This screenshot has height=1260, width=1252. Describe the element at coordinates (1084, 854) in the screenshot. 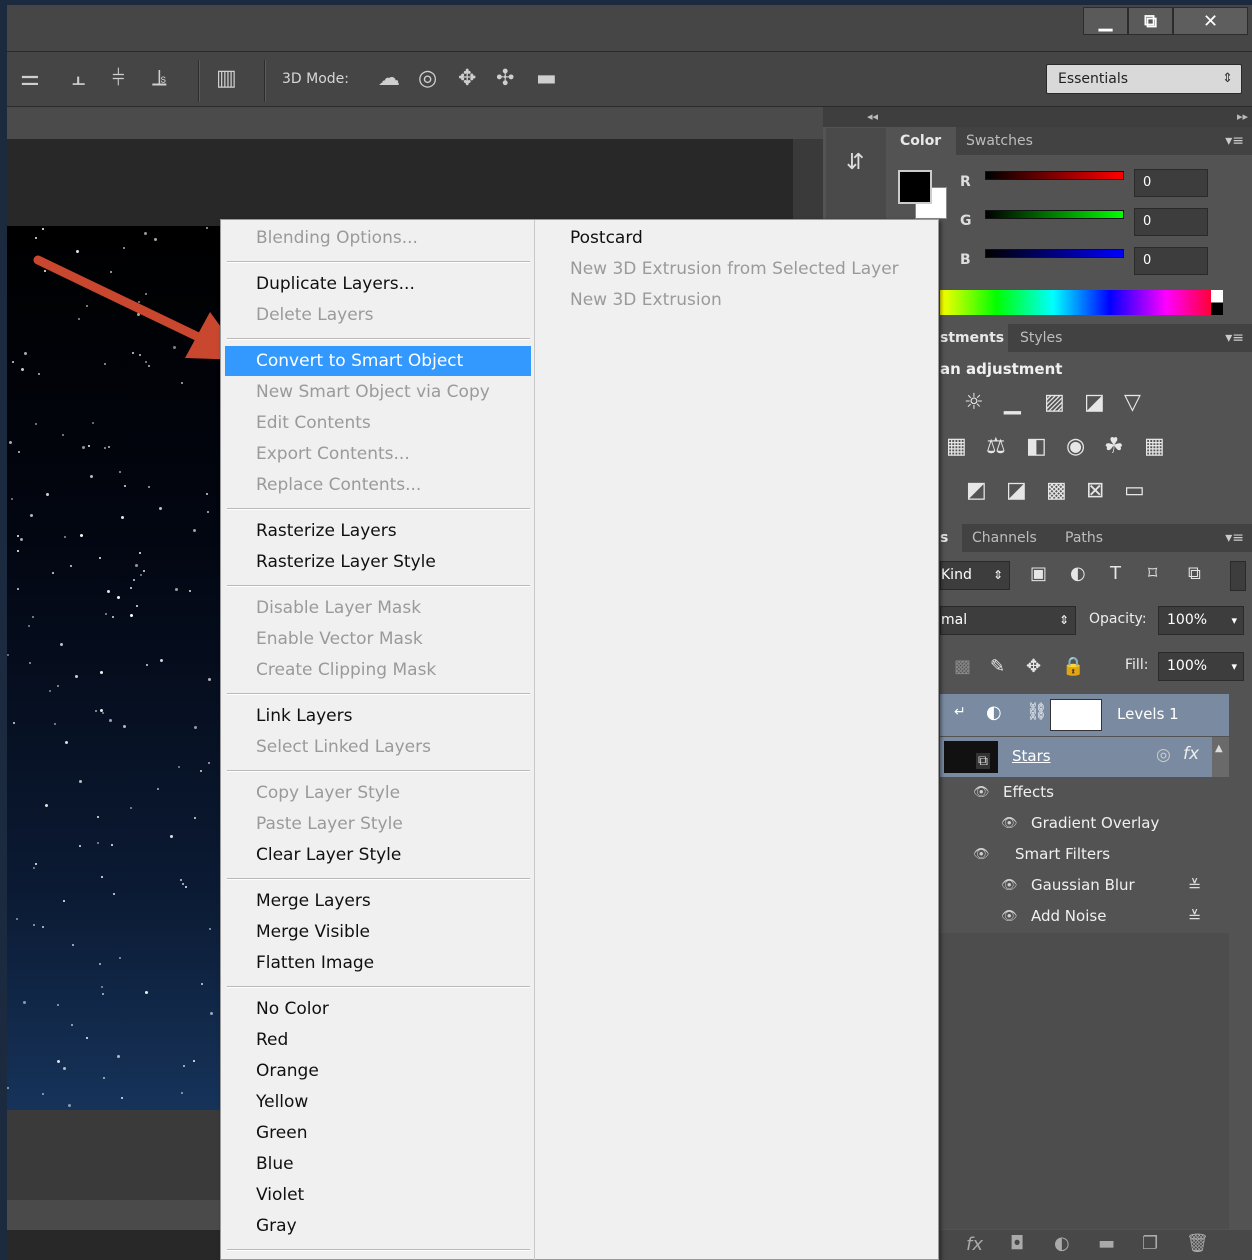

I see `smart-filters-row: 👁 Smart Filters` at that location.